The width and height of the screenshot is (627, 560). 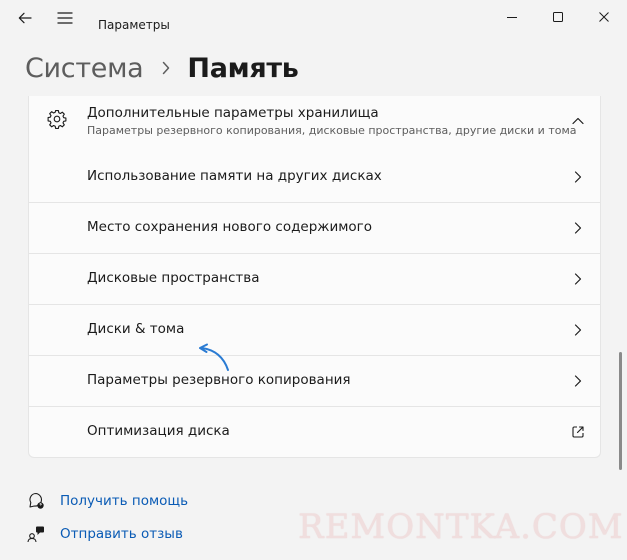 I want to click on row-storage-spaces: Дисковые пространства, so click(x=314, y=279).